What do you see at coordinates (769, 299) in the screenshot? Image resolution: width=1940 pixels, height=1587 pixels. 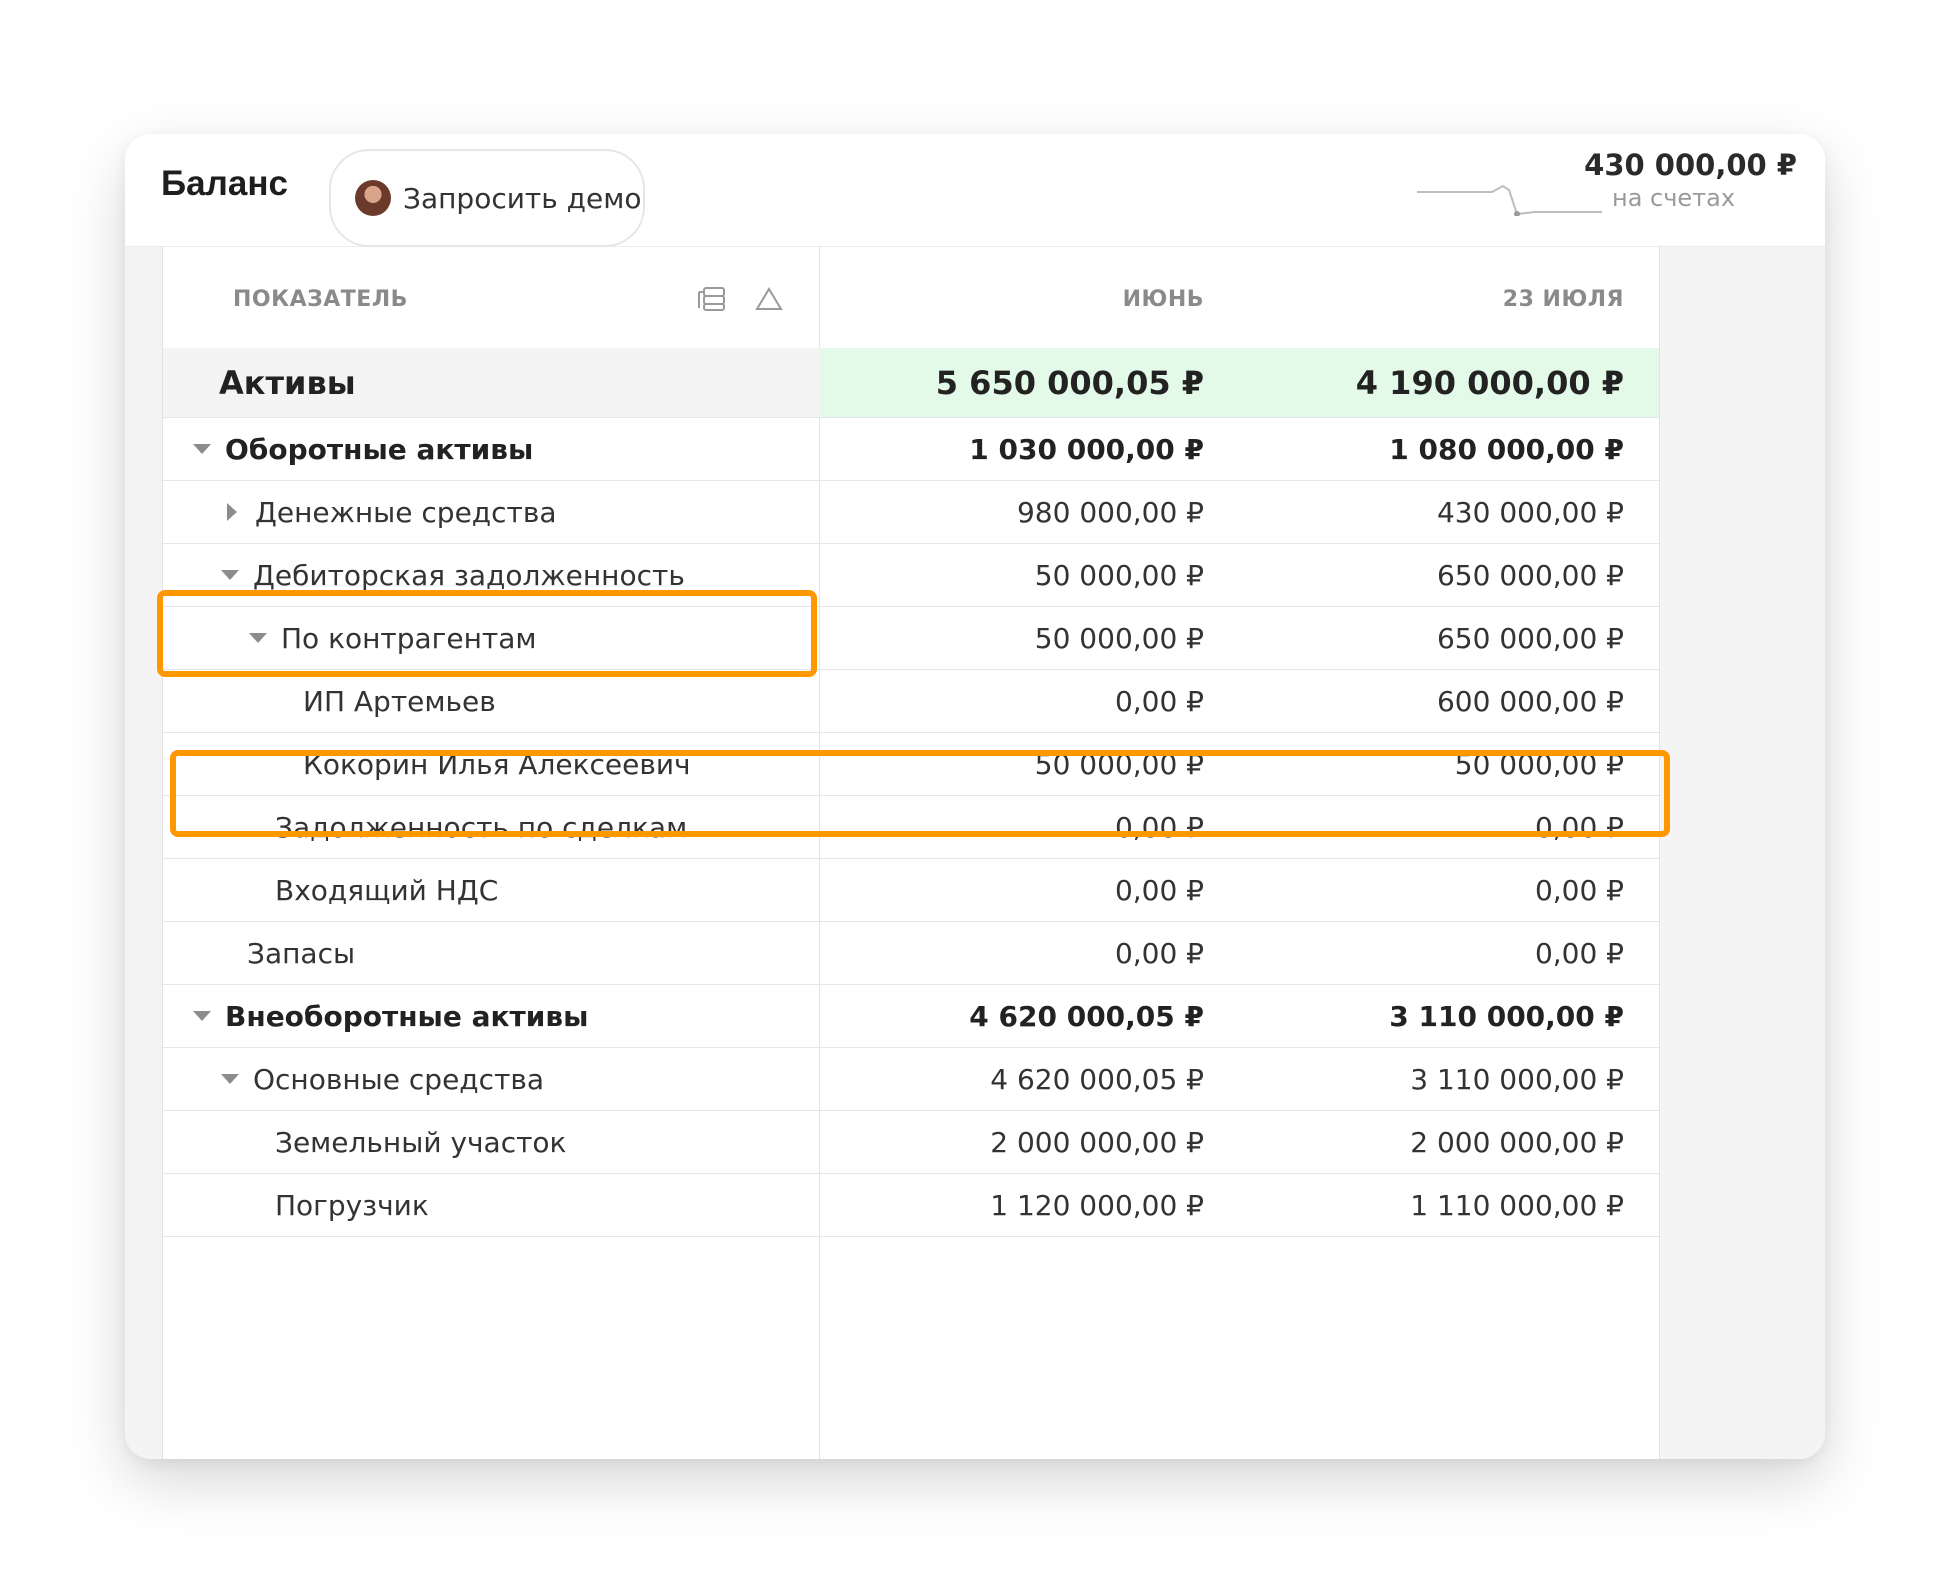 I see `sort-triangle-icon` at bounding box center [769, 299].